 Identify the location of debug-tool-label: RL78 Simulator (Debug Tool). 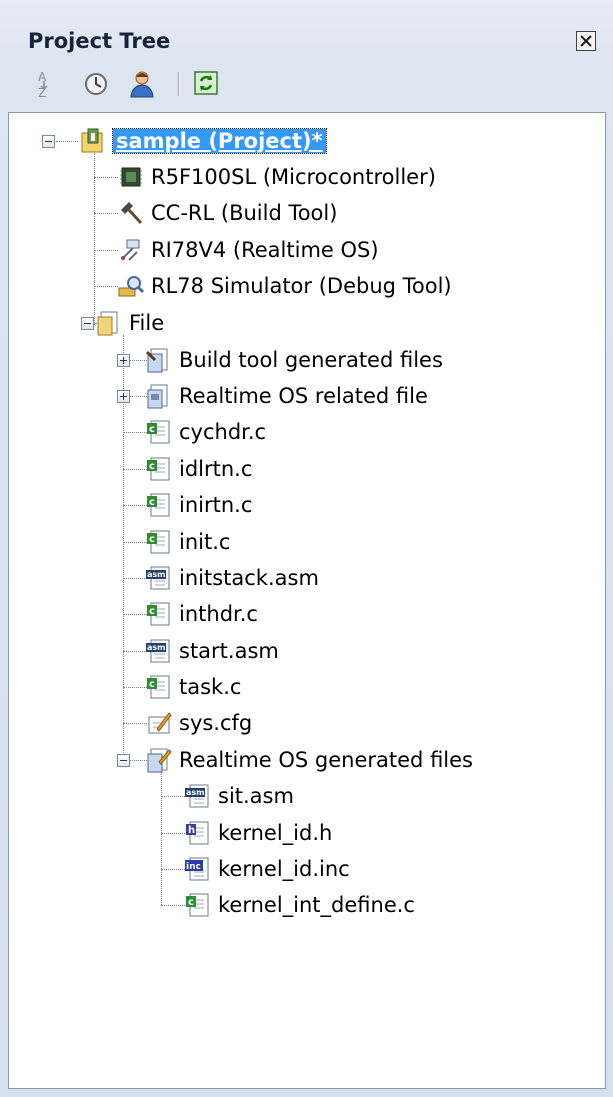
(301, 286).